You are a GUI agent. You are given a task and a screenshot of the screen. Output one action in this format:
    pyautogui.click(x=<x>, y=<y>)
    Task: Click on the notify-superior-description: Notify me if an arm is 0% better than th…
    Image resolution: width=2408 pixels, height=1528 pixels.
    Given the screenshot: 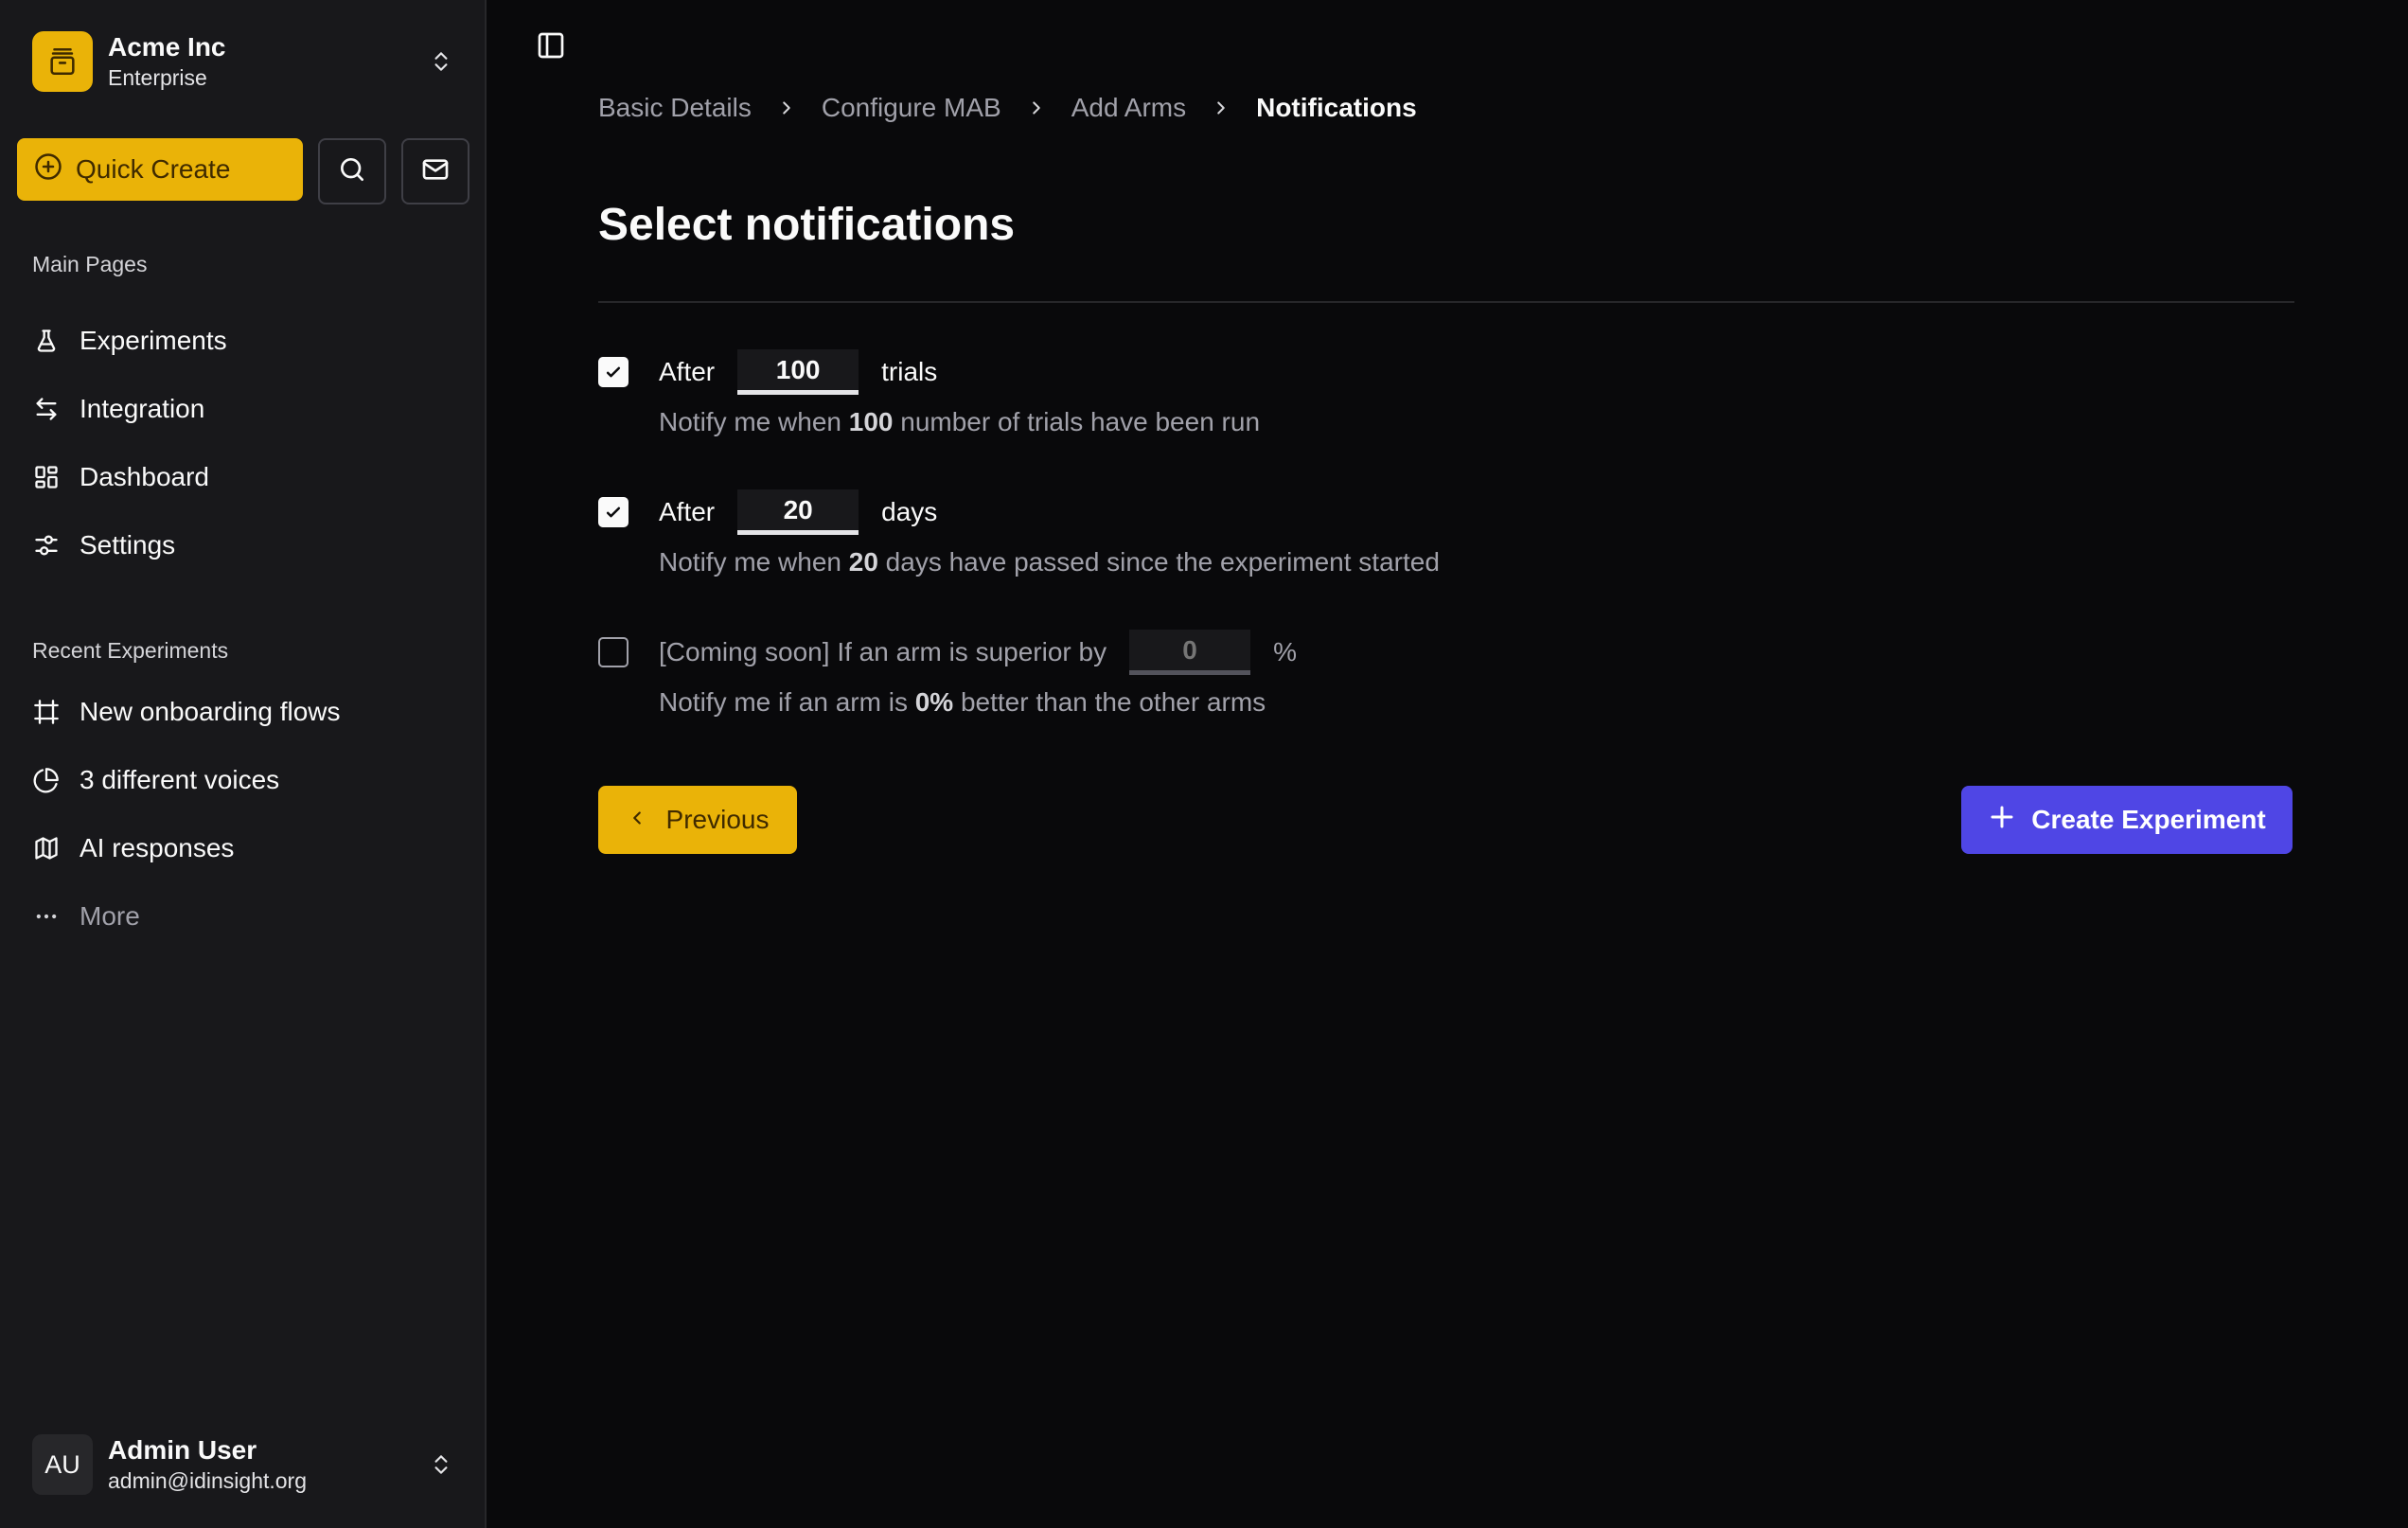 What is the action you would take?
    pyautogui.click(x=978, y=703)
    